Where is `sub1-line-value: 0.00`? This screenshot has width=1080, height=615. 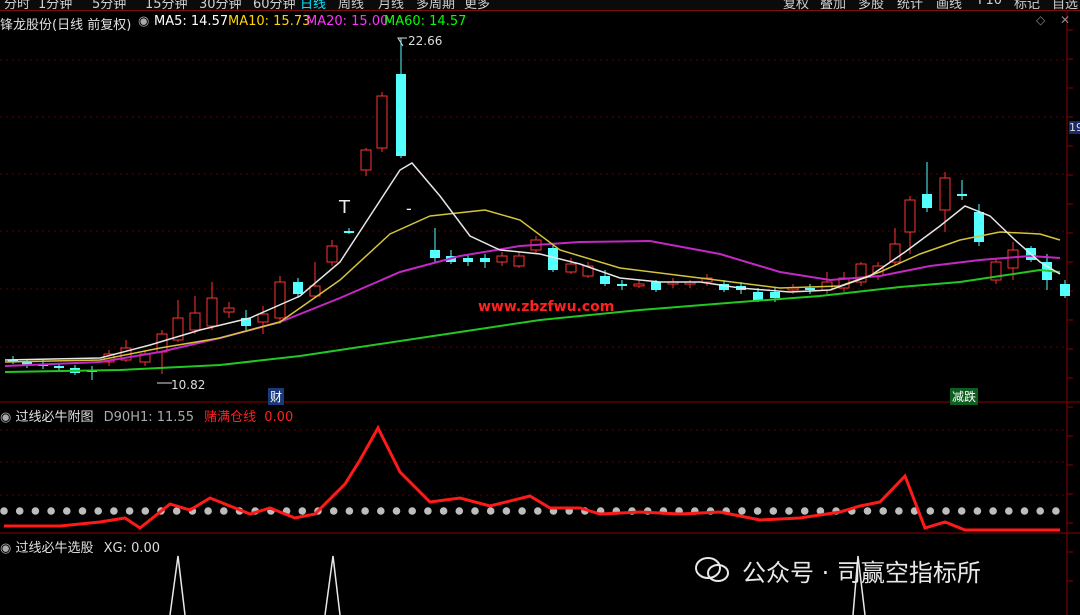
sub1-line-value: 0.00 is located at coordinates (279, 417).